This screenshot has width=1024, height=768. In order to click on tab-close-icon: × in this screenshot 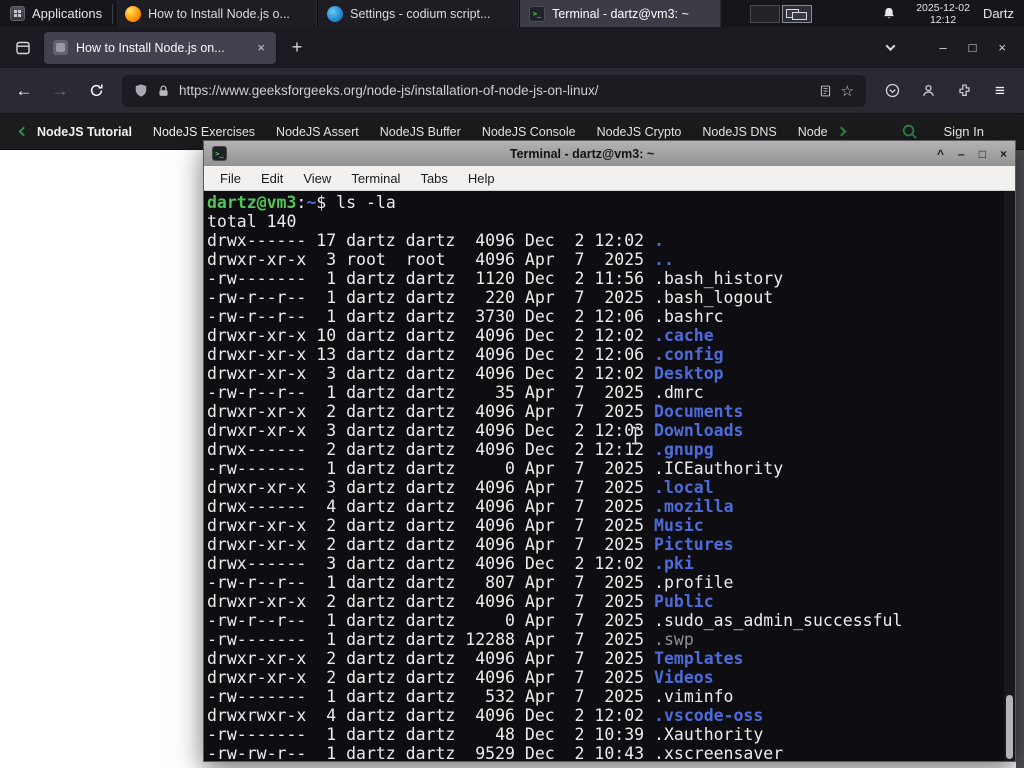, I will do `click(261, 47)`.